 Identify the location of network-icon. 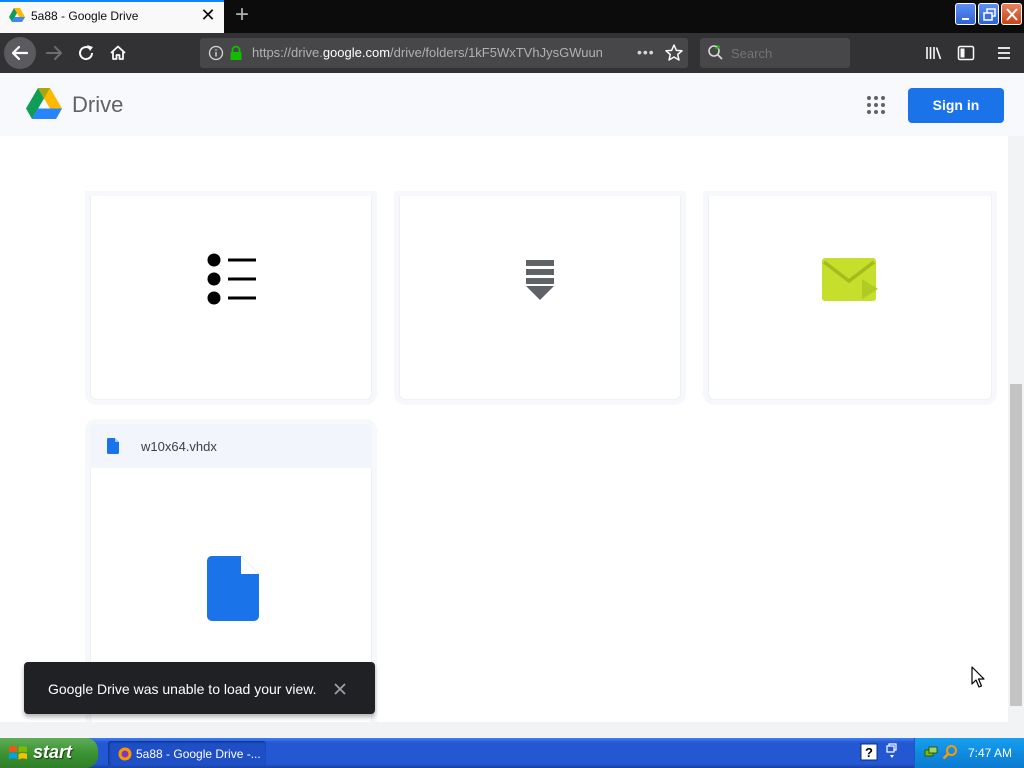
(931, 752).